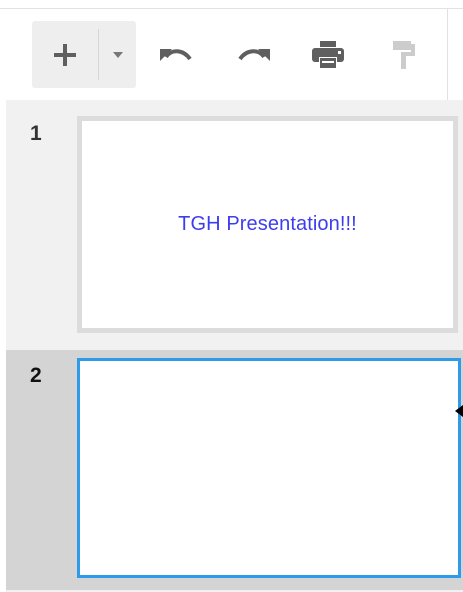 This screenshot has height=592, width=463. I want to click on slide-title-text: TGH Presentation!!!, so click(267, 224).